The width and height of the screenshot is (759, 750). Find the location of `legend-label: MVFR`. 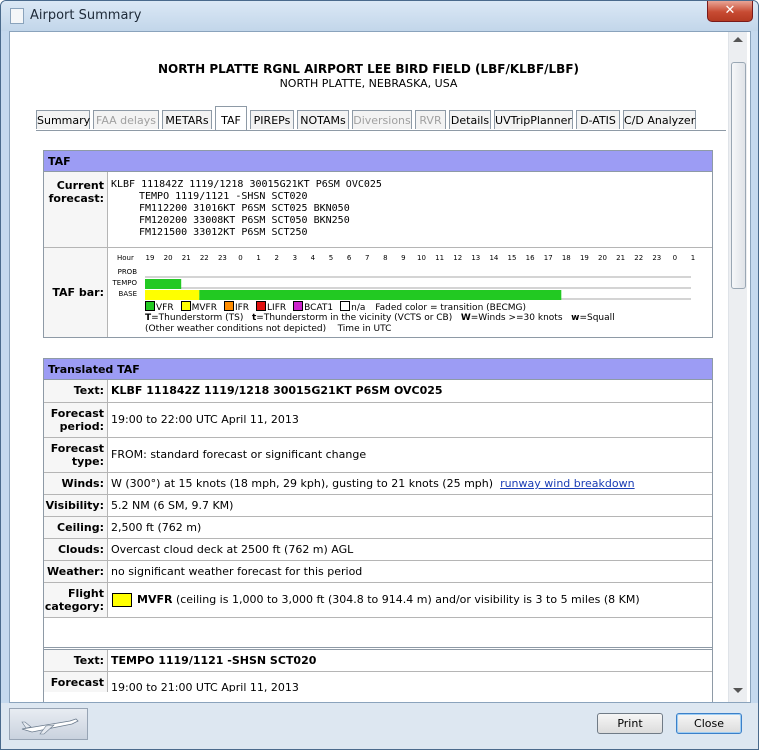

legend-label: MVFR is located at coordinates (204, 308).